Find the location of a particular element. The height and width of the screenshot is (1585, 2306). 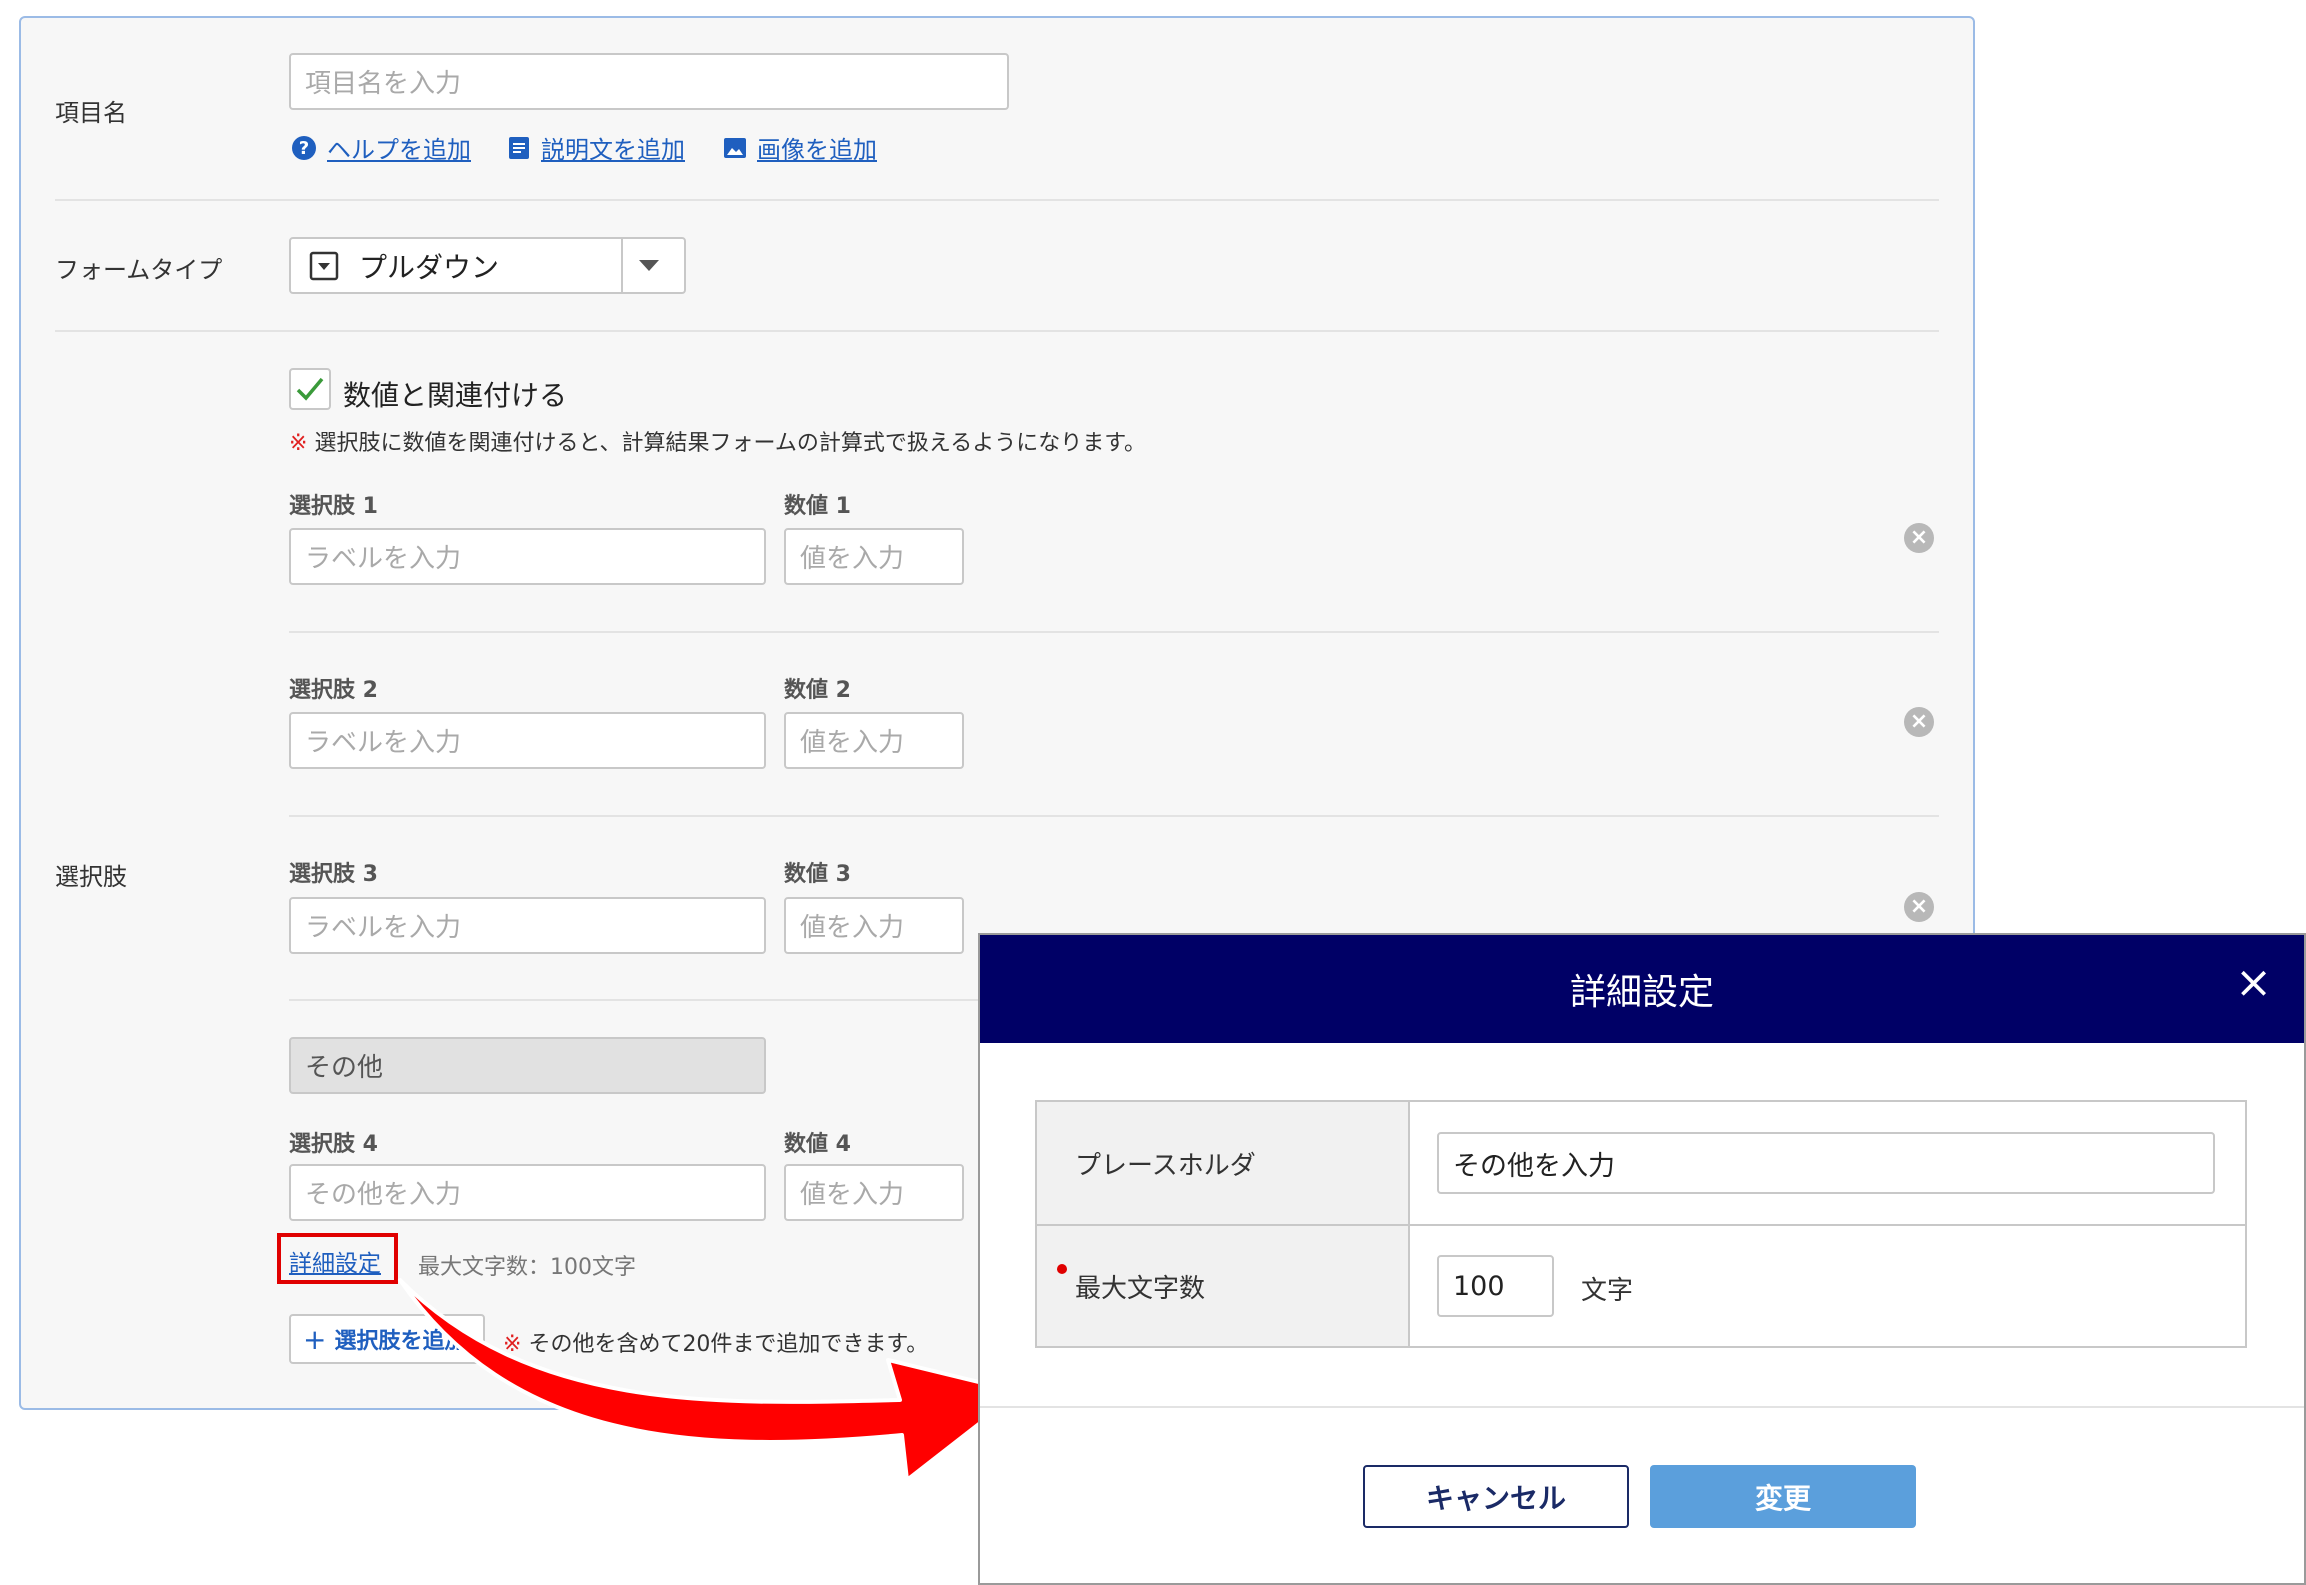

details-settings-link: 詳細設定 is located at coordinates (335, 1261).